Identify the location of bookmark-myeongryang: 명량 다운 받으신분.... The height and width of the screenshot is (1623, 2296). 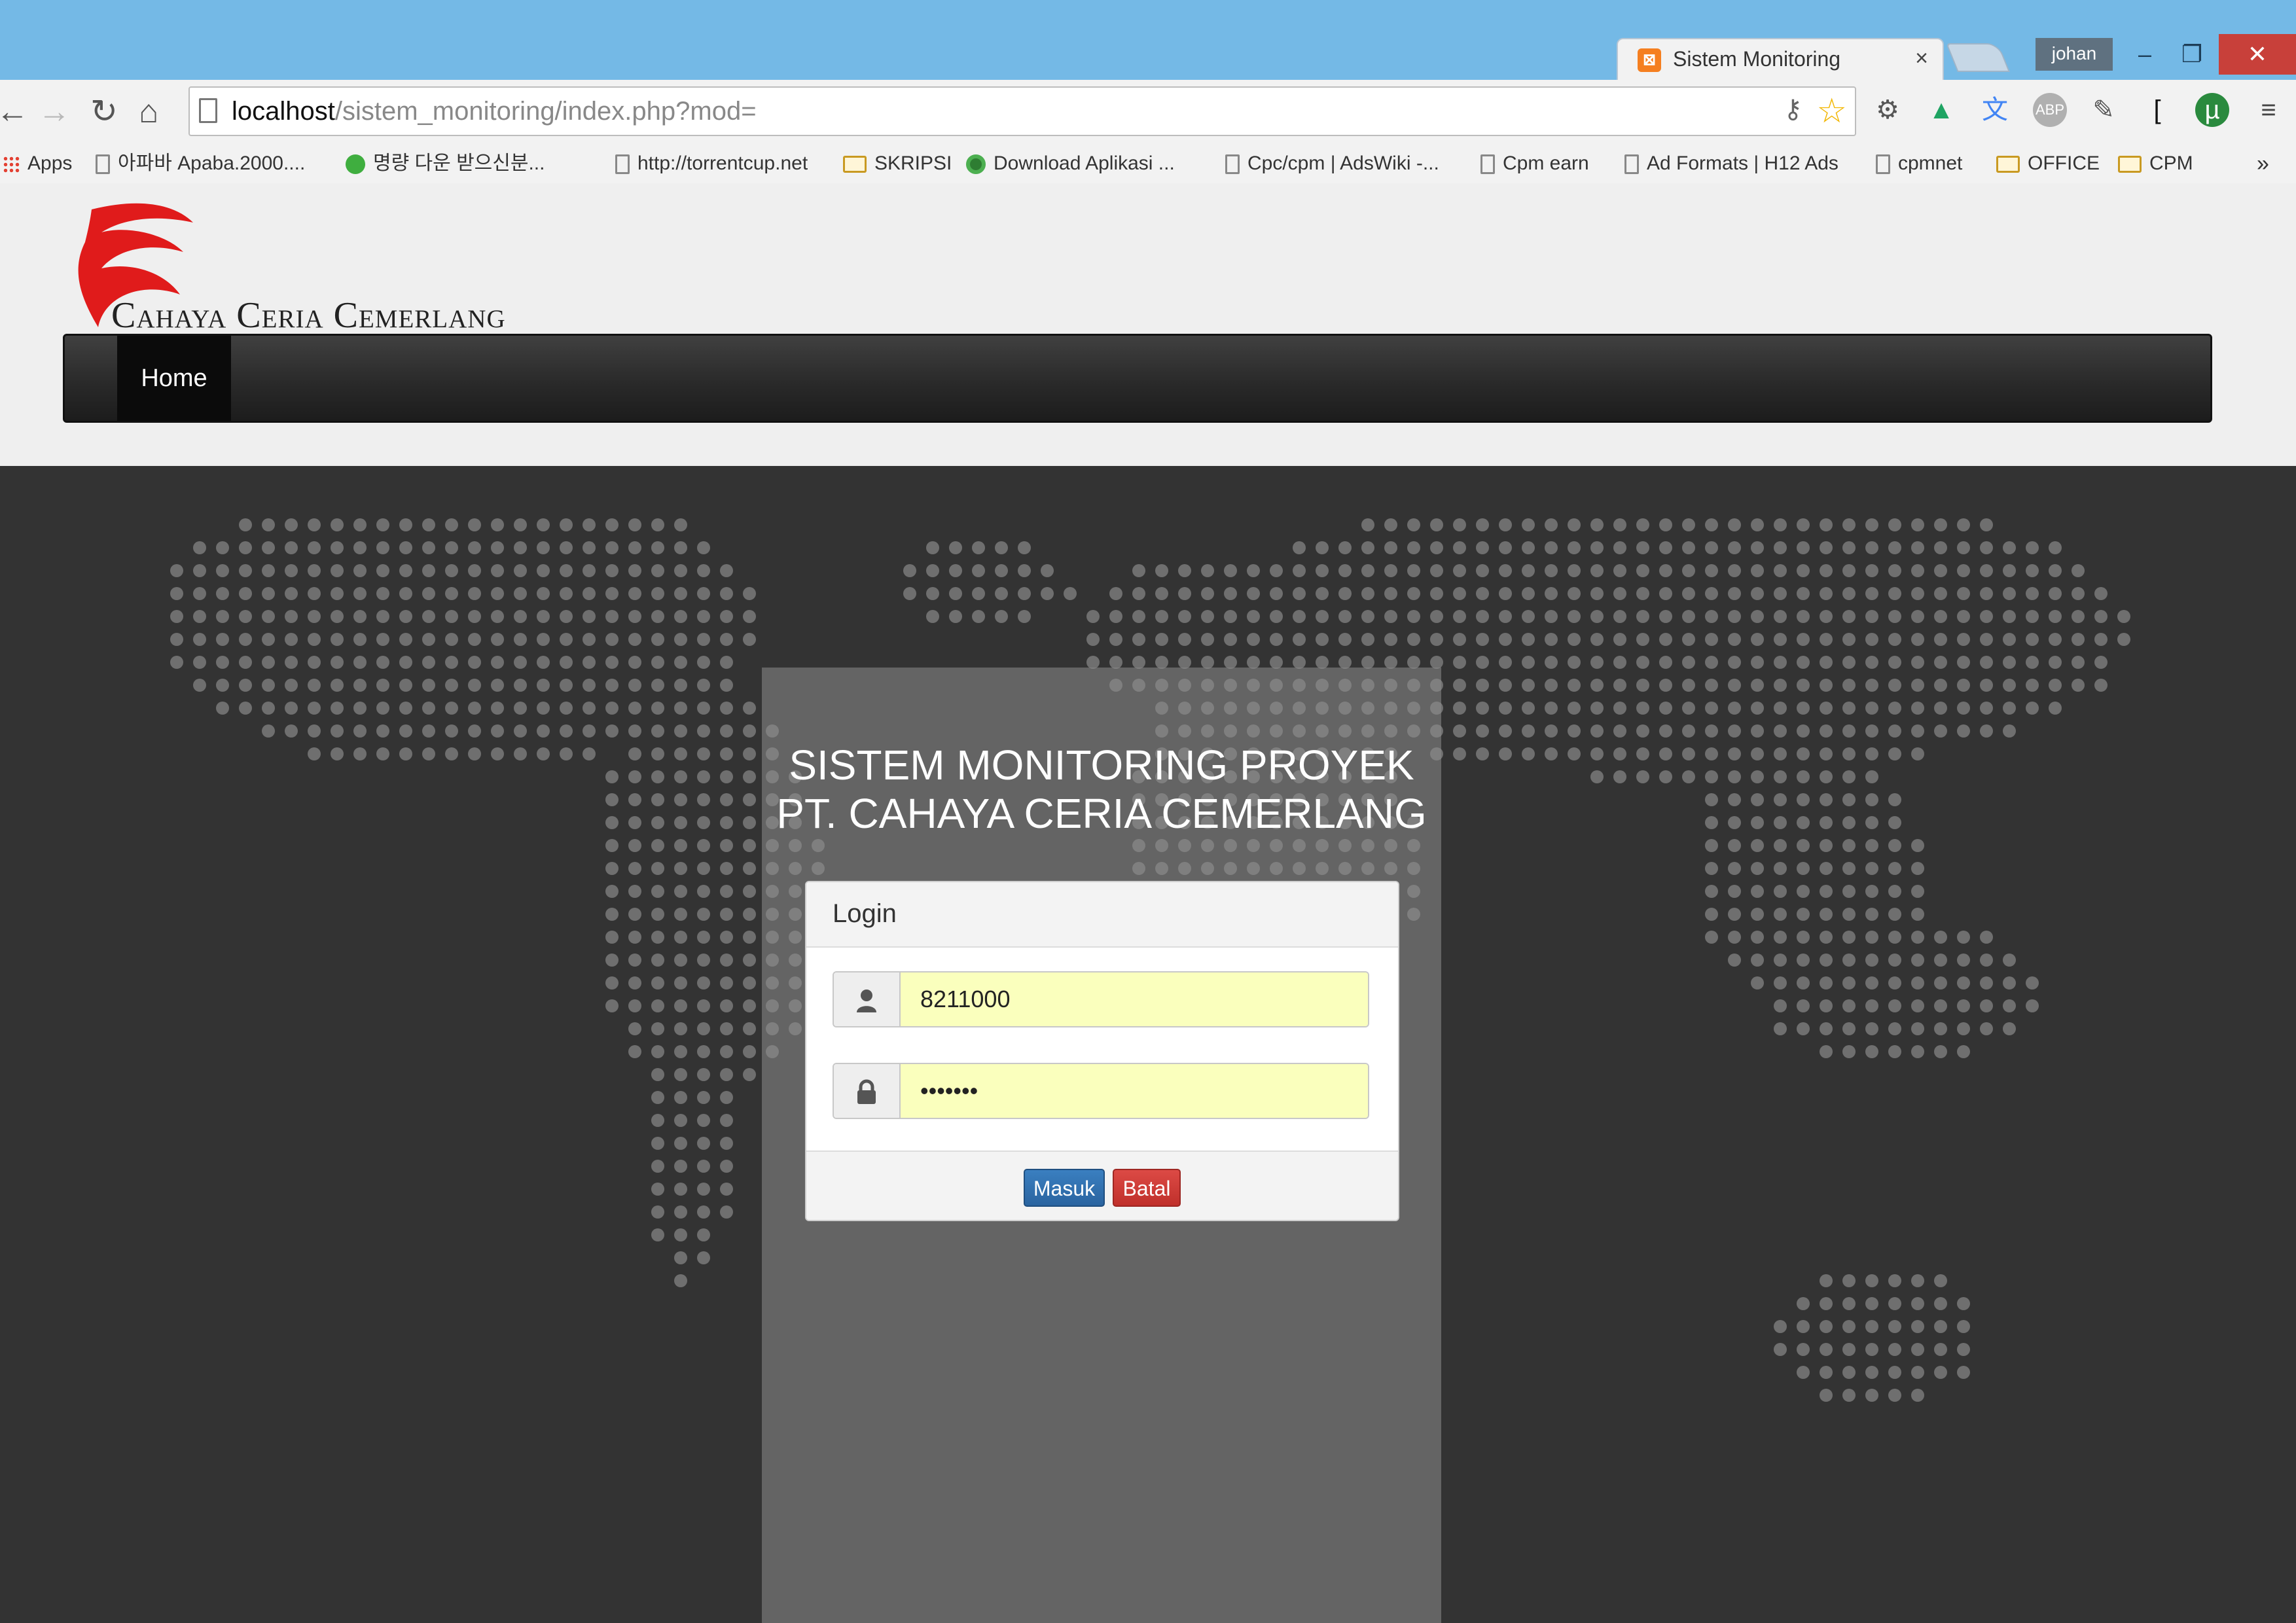
(445, 164).